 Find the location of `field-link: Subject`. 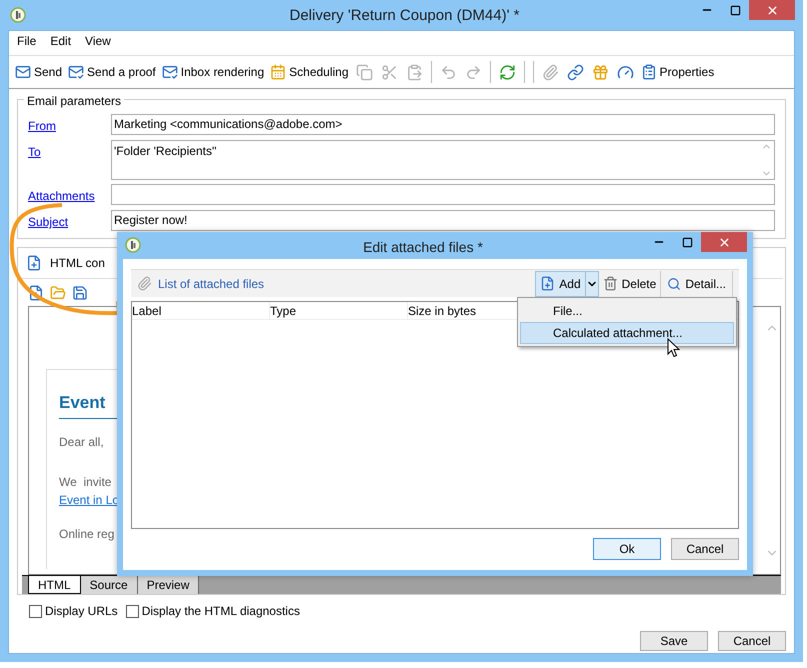

field-link: Subject is located at coordinates (69, 220).